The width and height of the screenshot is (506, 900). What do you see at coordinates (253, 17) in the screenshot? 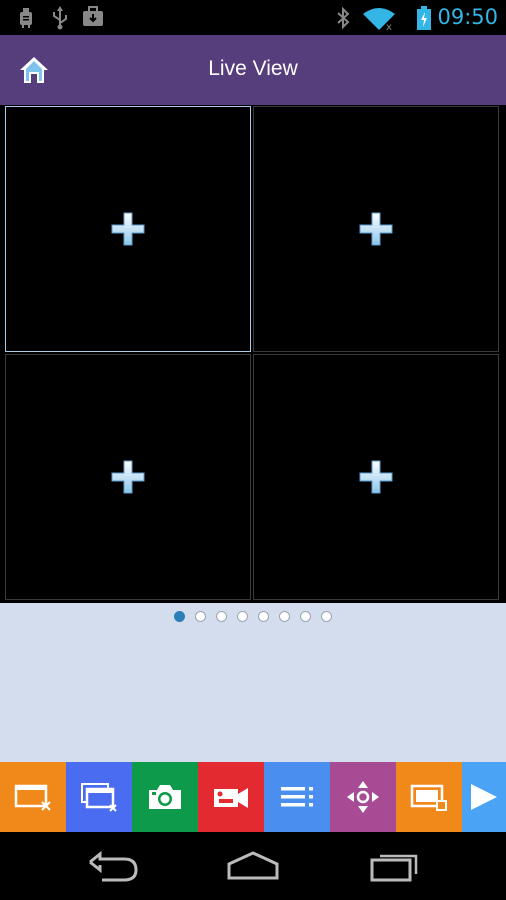
I see `status-bar: x 09:50` at bounding box center [253, 17].